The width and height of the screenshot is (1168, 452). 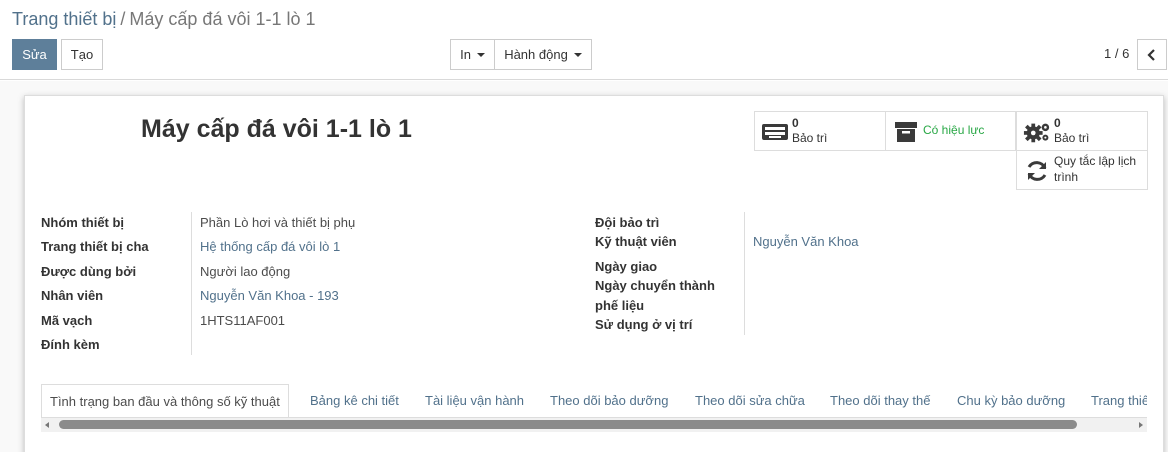 What do you see at coordinates (270, 246) in the screenshot?
I see `field-value-parent-equipment-link: Hệ thống cấp đá vôi lò 1` at bounding box center [270, 246].